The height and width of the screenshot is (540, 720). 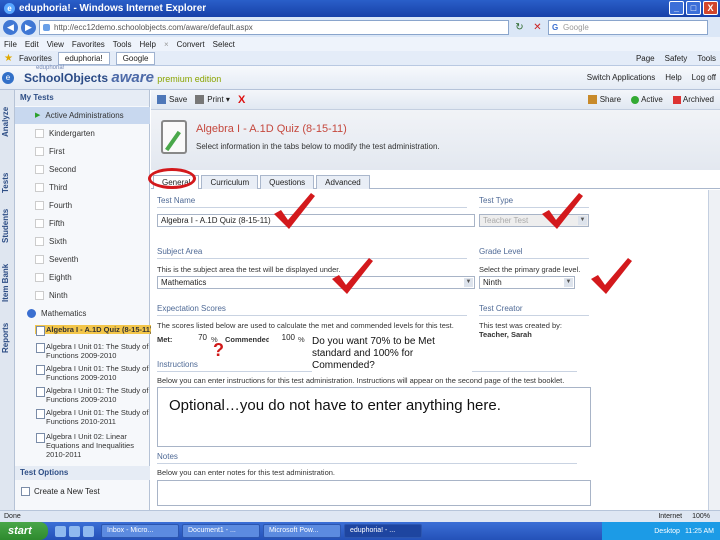 What do you see at coordinates (706, 58) in the screenshot?
I see `tools-menu: Tools` at bounding box center [706, 58].